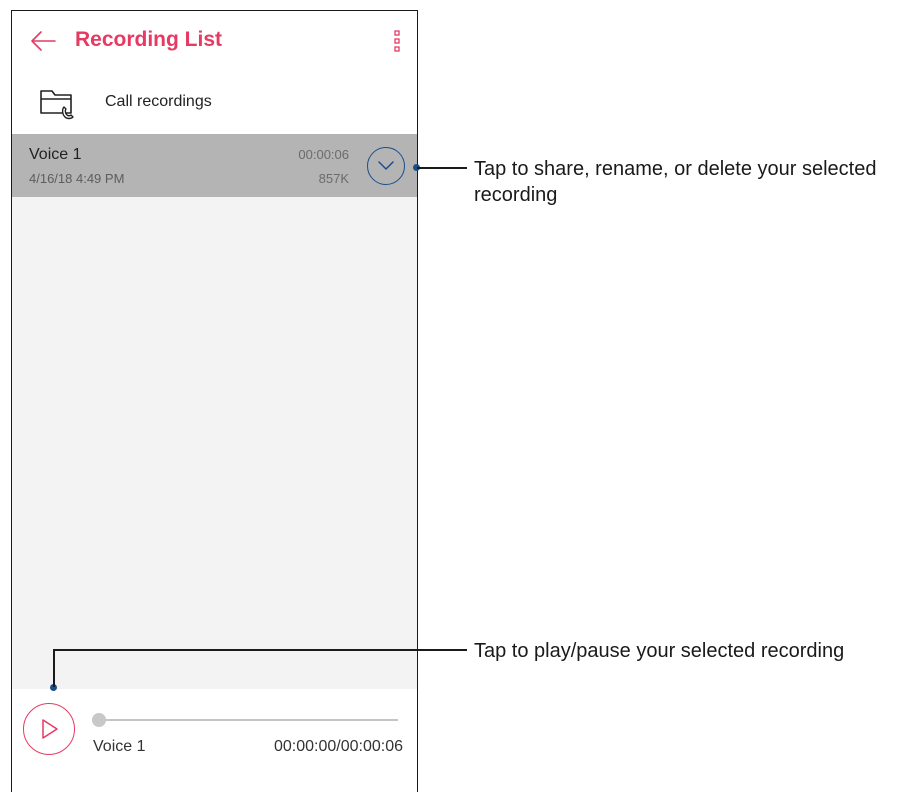 This screenshot has width=924, height=792. Describe the element at coordinates (57, 105) in the screenshot. I see `folder-phone-icon` at that location.